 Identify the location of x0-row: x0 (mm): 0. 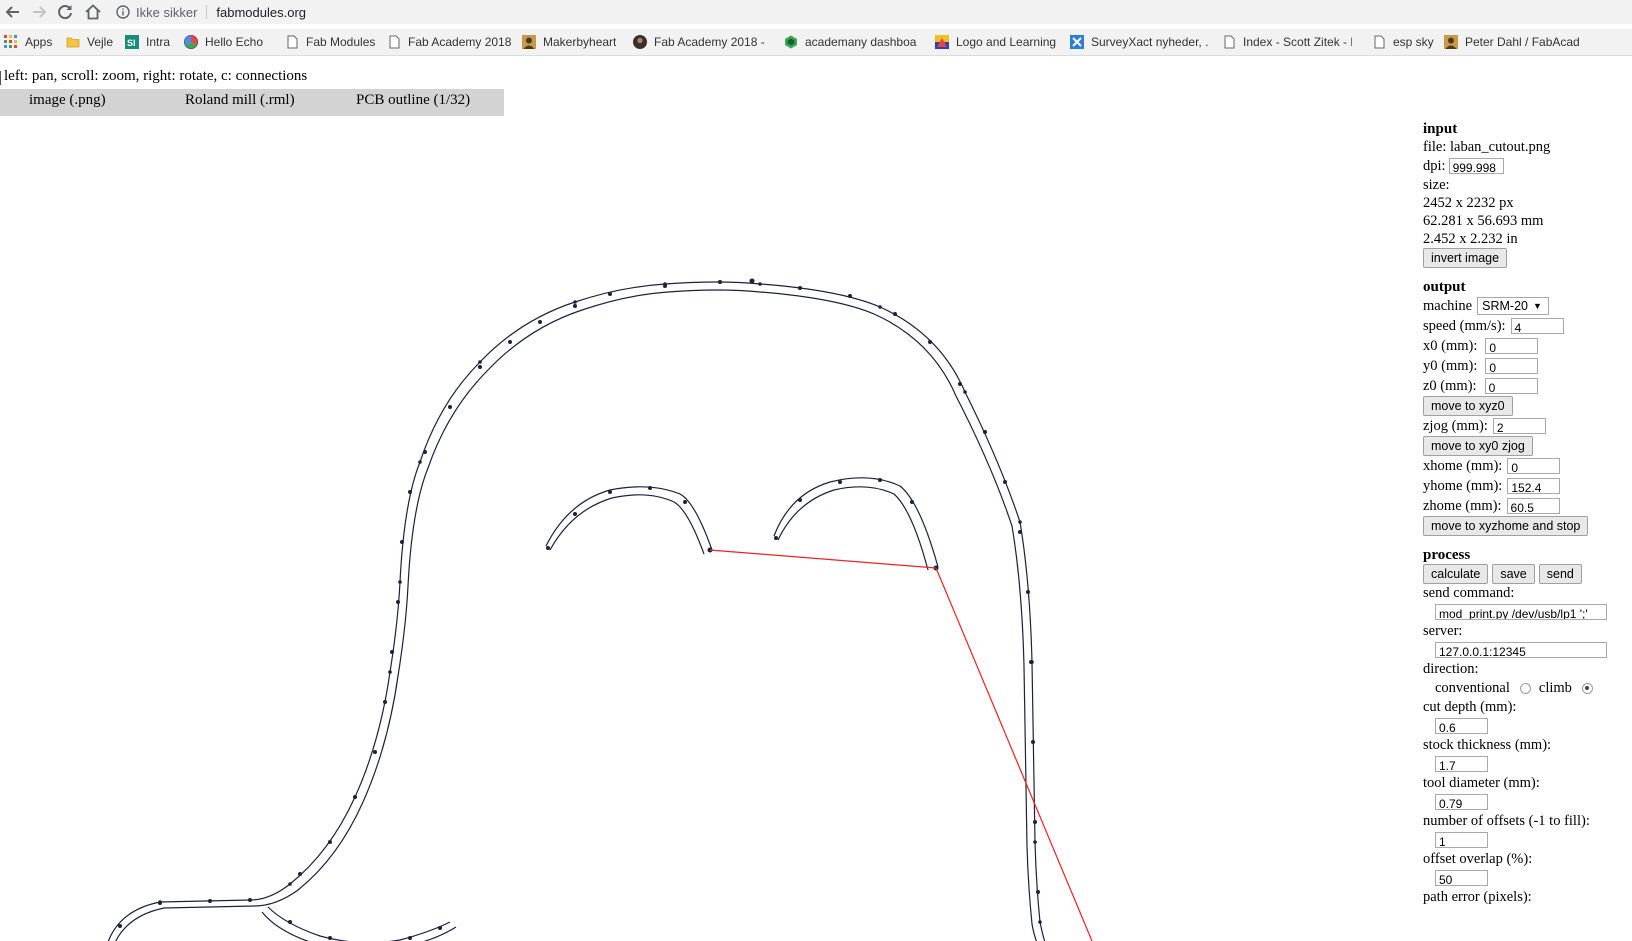
(1525, 346).